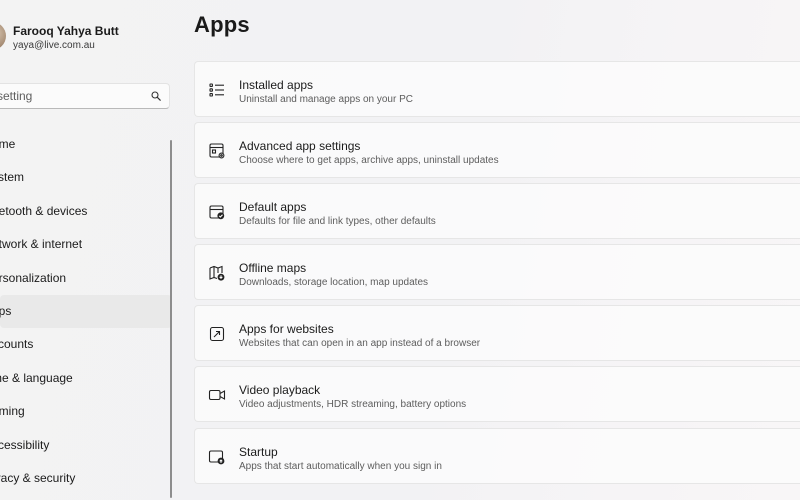 Image resolution: width=800 pixels, height=500 pixels. Describe the element at coordinates (156, 96) in the screenshot. I see `search-icon` at that location.